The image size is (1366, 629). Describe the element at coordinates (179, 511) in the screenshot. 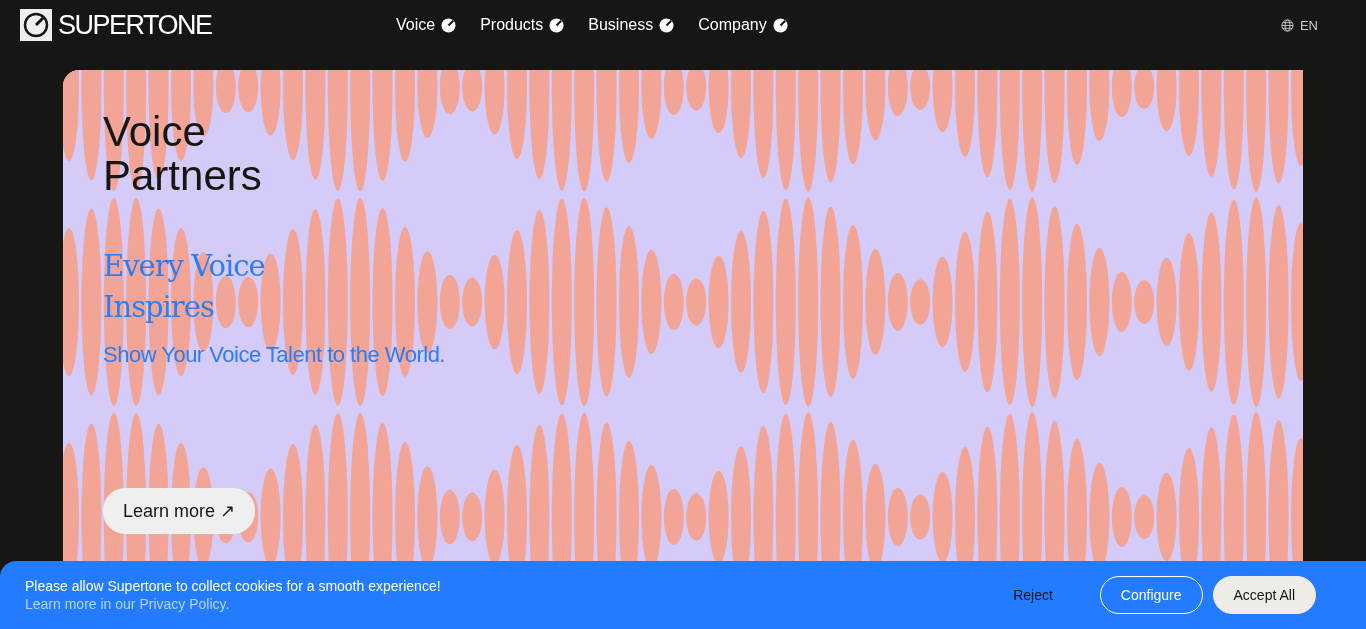

I see `learn-more-button: Learn more ↗` at that location.